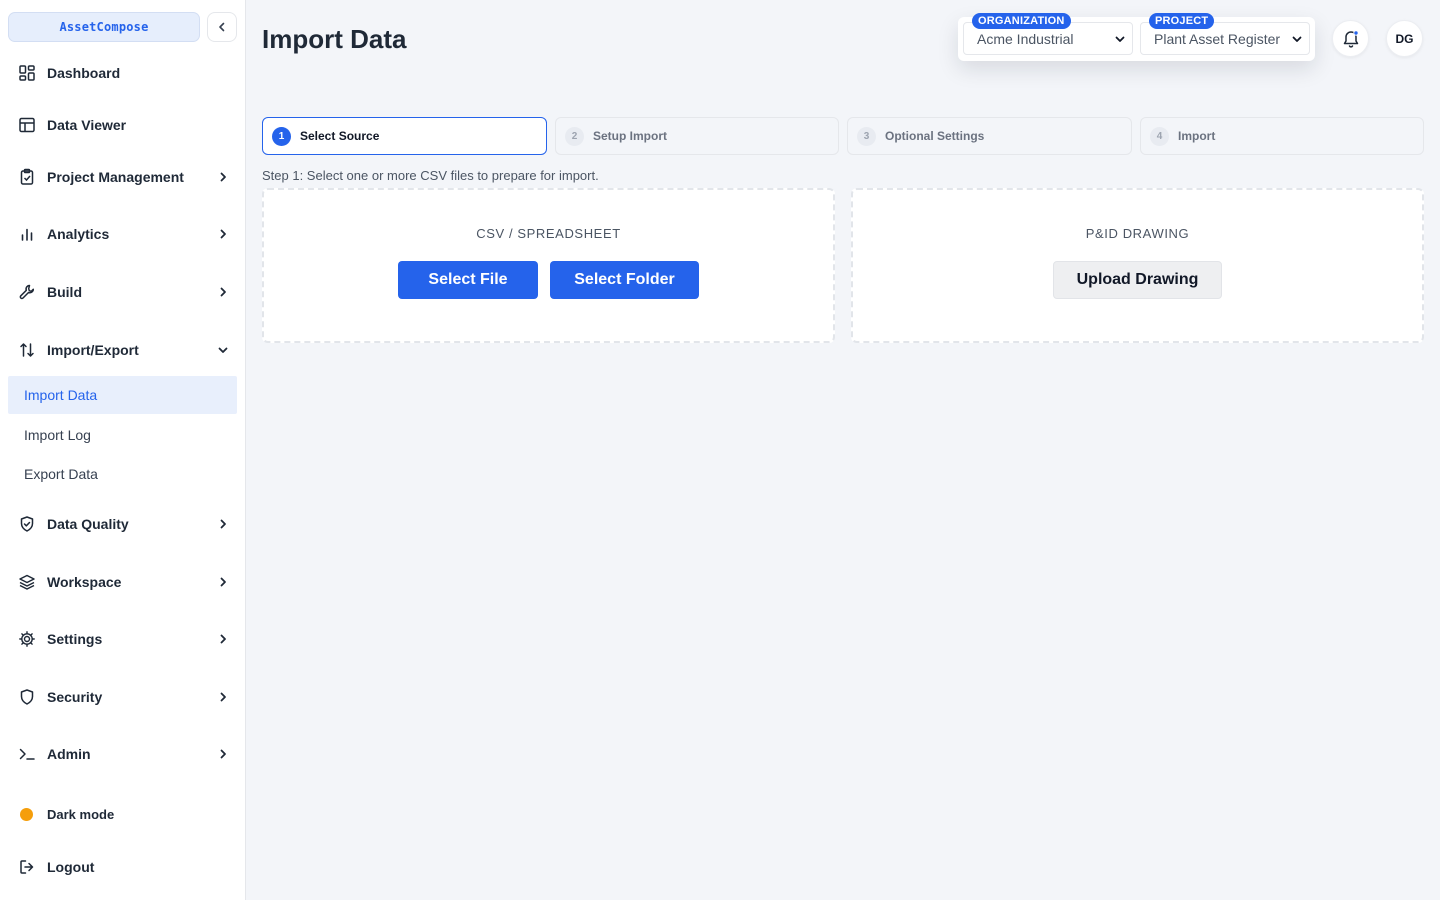 The height and width of the screenshot is (900, 1440). I want to click on sidebar-subitem-import-data: Import Data, so click(122, 395).